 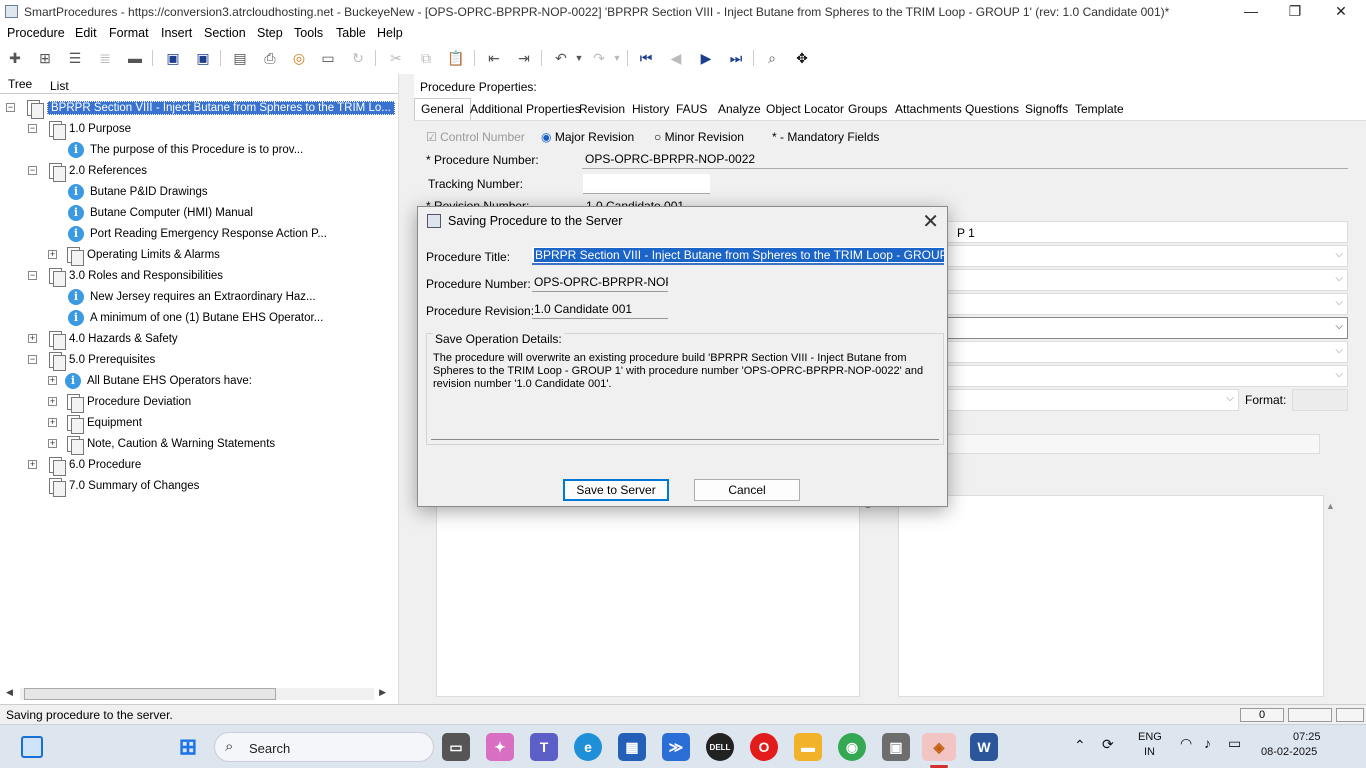 What do you see at coordinates (1146, 328) in the screenshot?
I see `combo-4: ⌵` at bounding box center [1146, 328].